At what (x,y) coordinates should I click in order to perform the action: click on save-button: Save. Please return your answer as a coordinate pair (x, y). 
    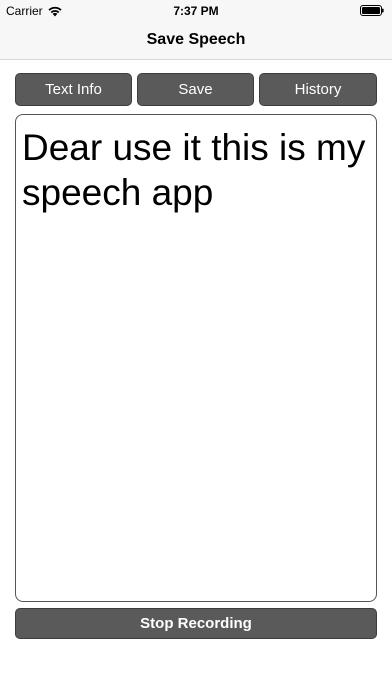
    Looking at the image, I should click on (195, 89).